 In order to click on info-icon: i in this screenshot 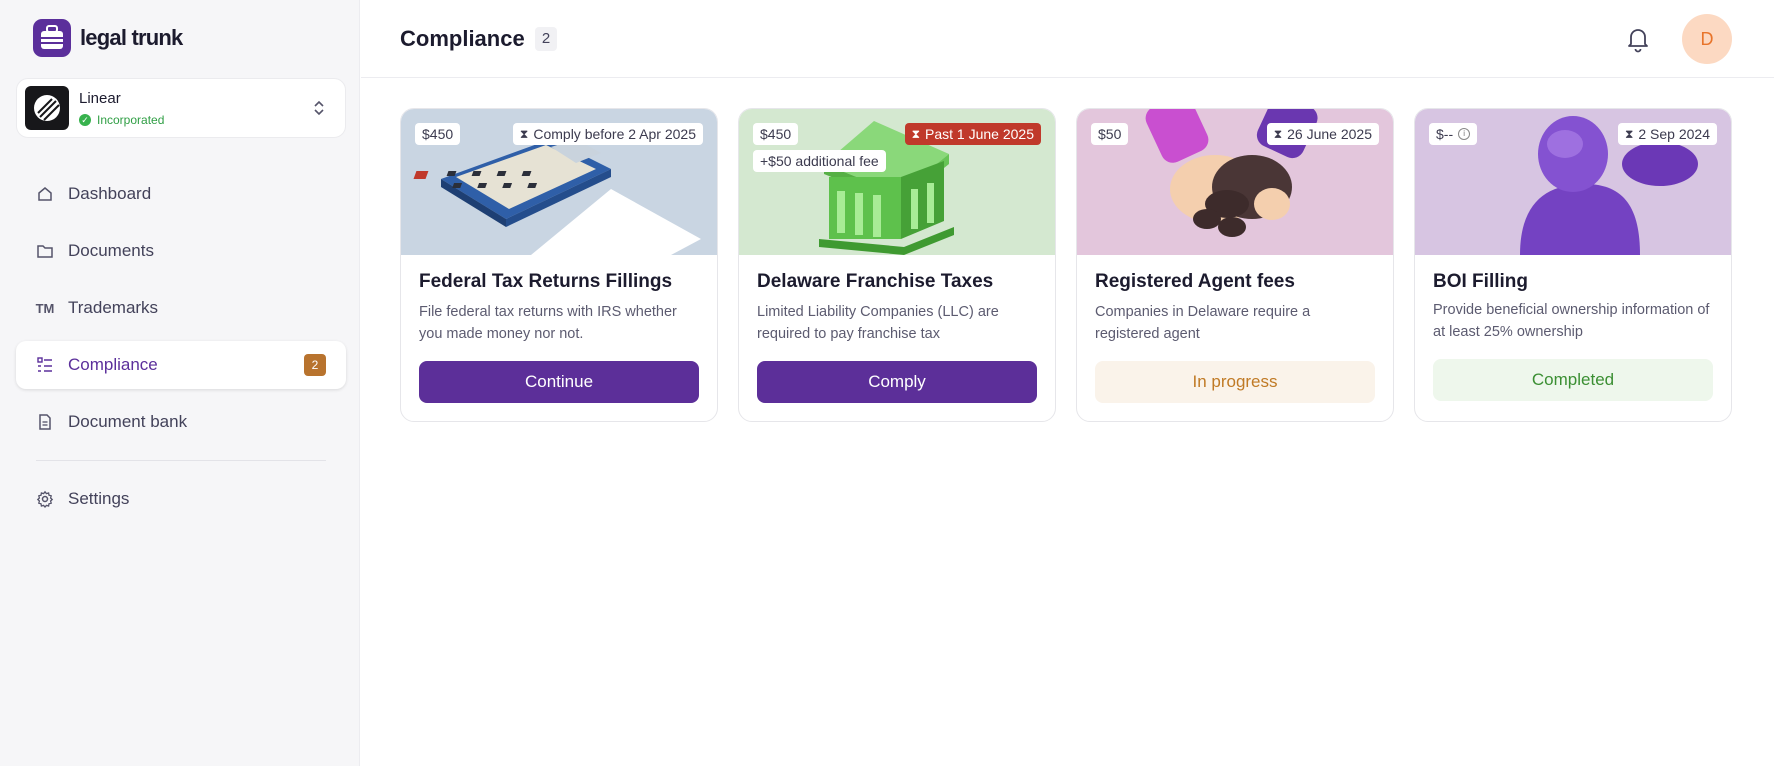, I will do `click(1464, 134)`.